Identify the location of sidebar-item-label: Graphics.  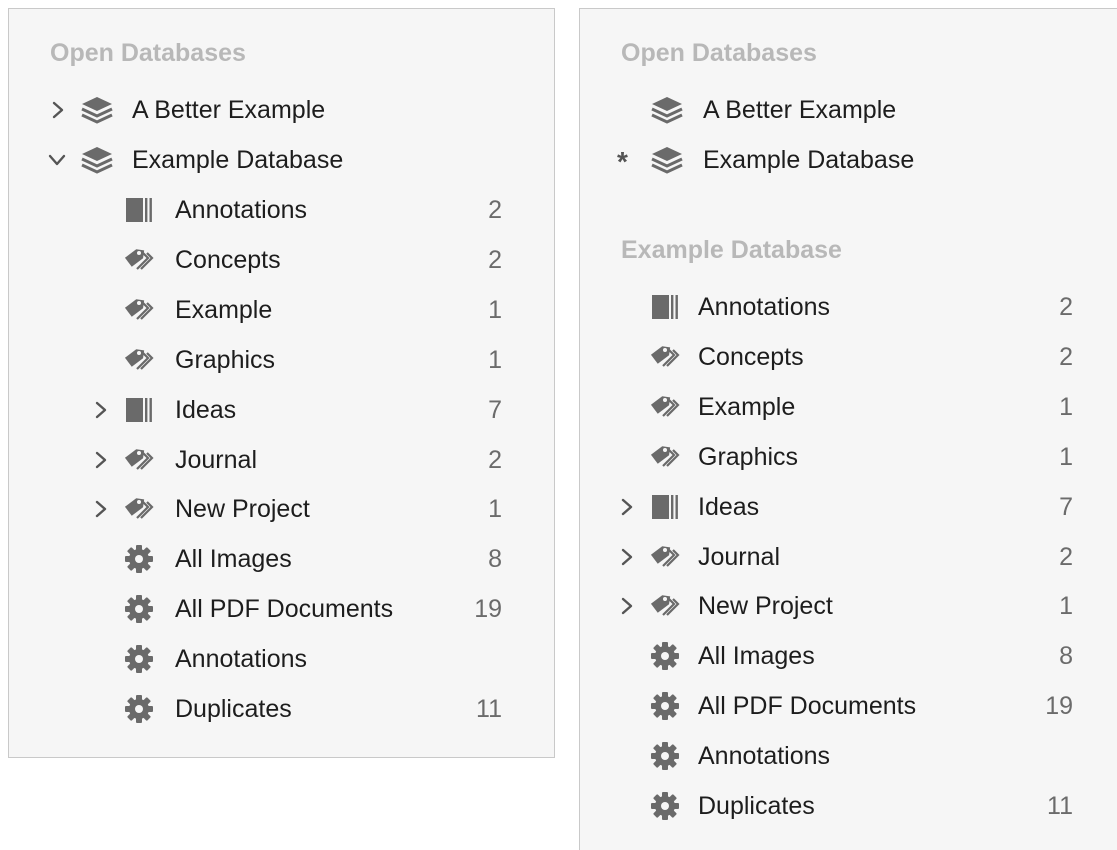
(225, 359).